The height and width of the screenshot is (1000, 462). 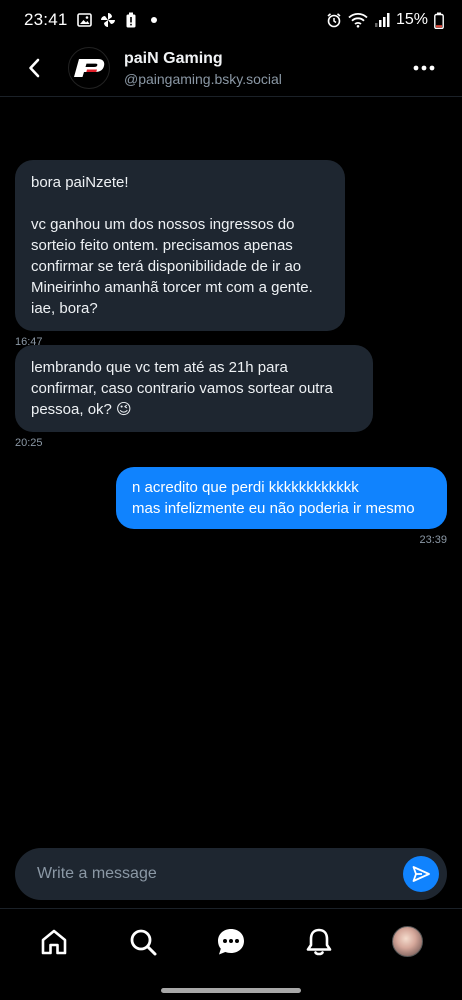 I want to click on battery-percent: 15%, so click(x=411, y=19).